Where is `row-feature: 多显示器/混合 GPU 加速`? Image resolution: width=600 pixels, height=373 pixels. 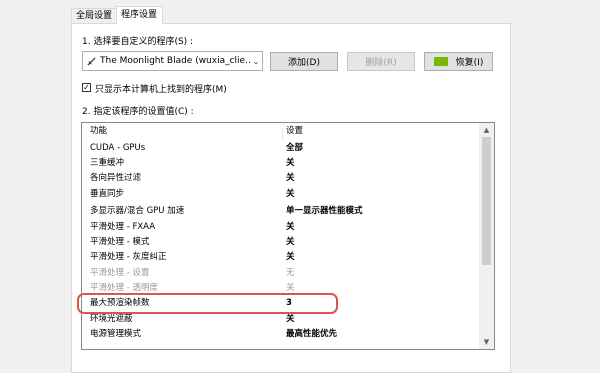
row-feature: 多显示器/混合 GPU 加速 is located at coordinates (137, 211).